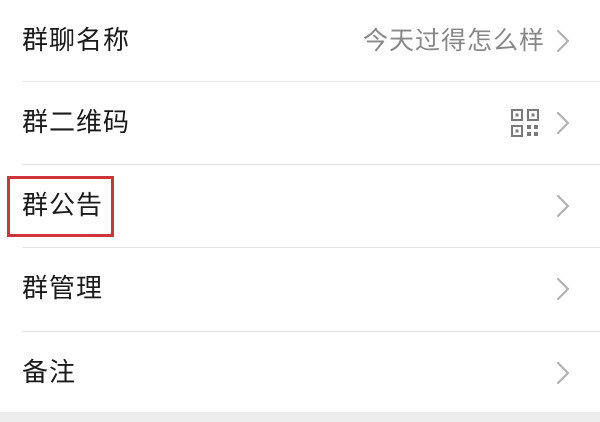 Image resolution: width=600 pixels, height=422 pixels. What do you see at coordinates (49, 373) in the screenshot?
I see `remark-label: 备注` at bounding box center [49, 373].